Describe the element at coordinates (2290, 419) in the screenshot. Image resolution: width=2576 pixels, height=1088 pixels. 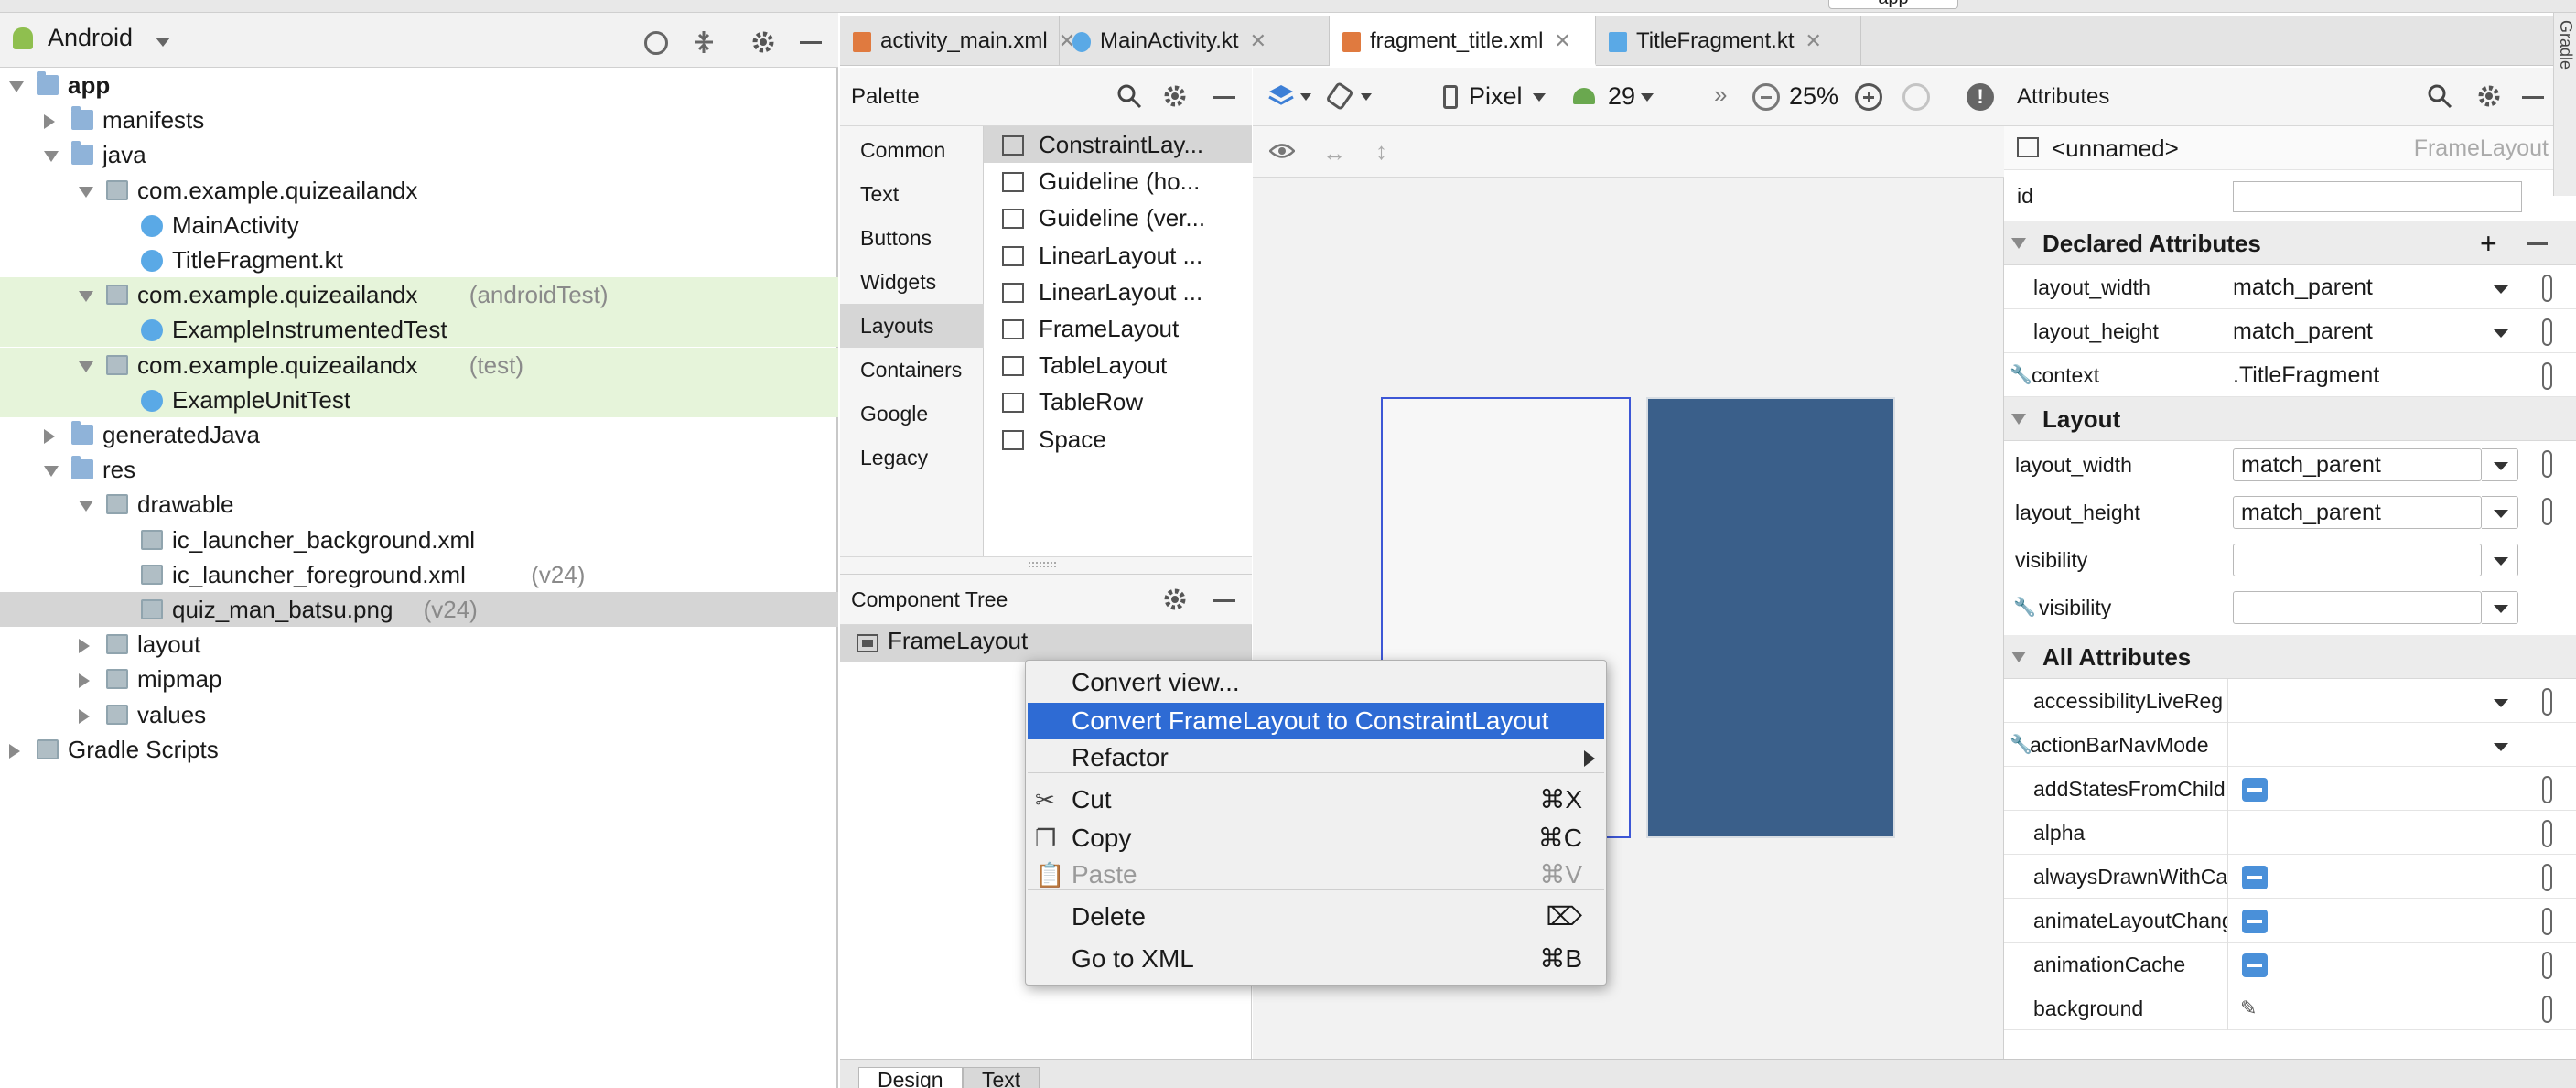
I see `section-header: Layout` at that location.